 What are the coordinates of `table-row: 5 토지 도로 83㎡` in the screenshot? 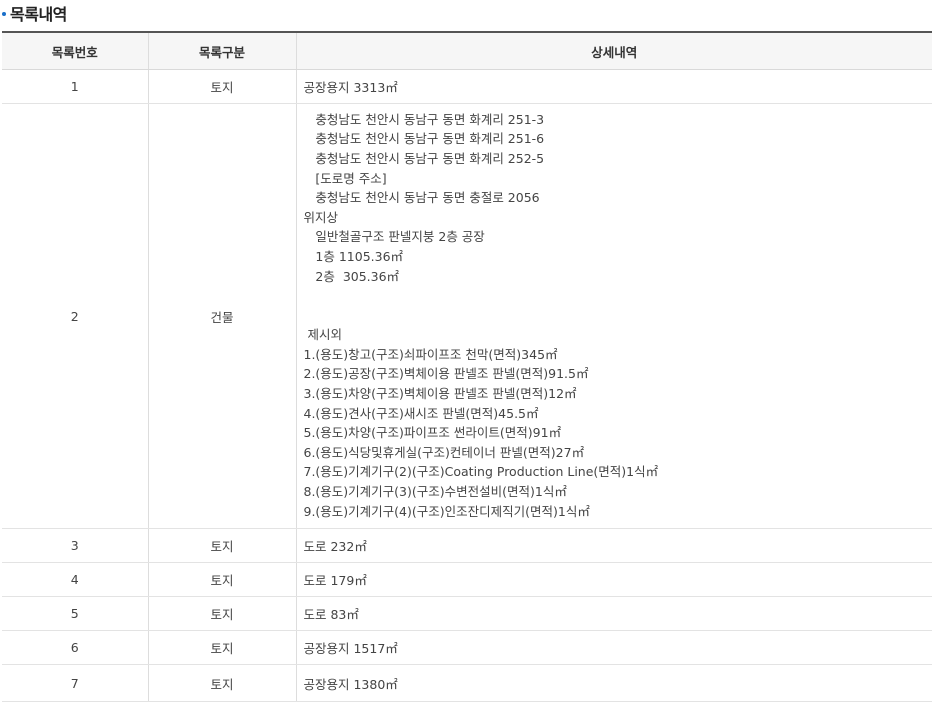 It's located at (467, 613).